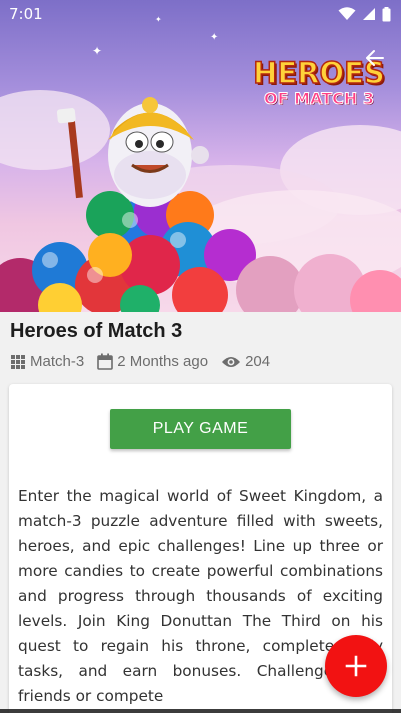  What do you see at coordinates (163, 361) in the screenshot?
I see `date-label: 2 Months ago` at bounding box center [163, 361].